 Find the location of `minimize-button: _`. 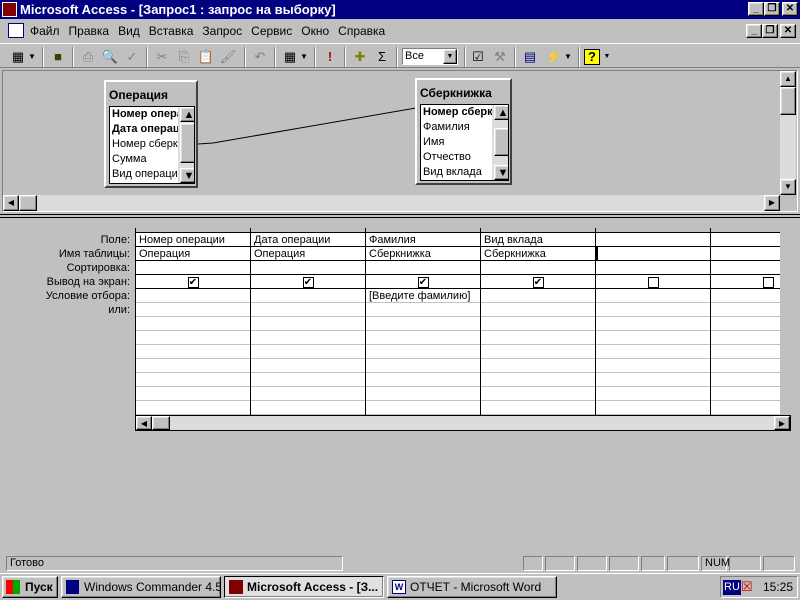

minimize-button: _ is located at coordinates (756, 9).